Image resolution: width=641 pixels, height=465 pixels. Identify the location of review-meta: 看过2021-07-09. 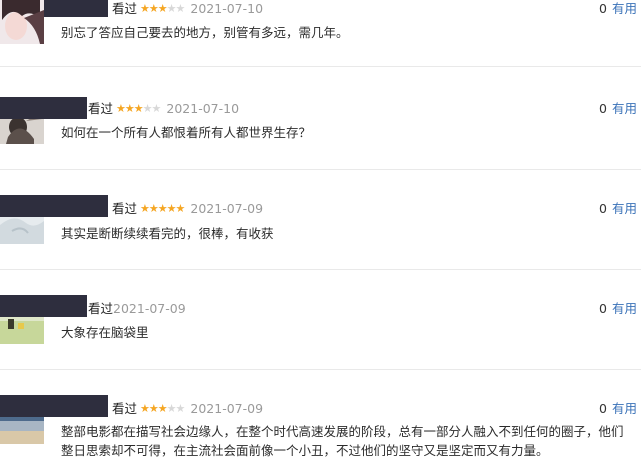
(137, 309).